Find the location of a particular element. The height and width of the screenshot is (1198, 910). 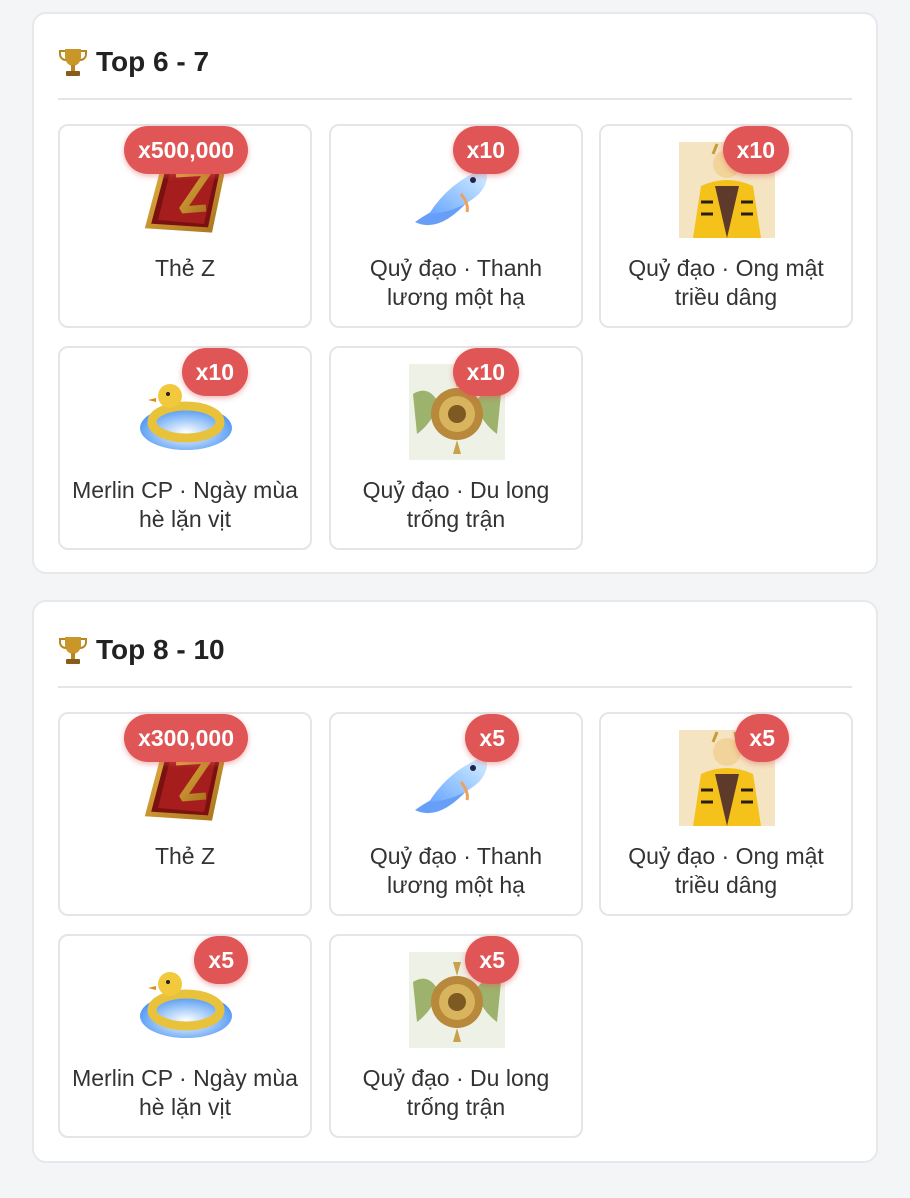

reward-card-duck-float: x10 Merlin CP · Ngày mùa hè lặn vịt is located at coordinates (185, 448).